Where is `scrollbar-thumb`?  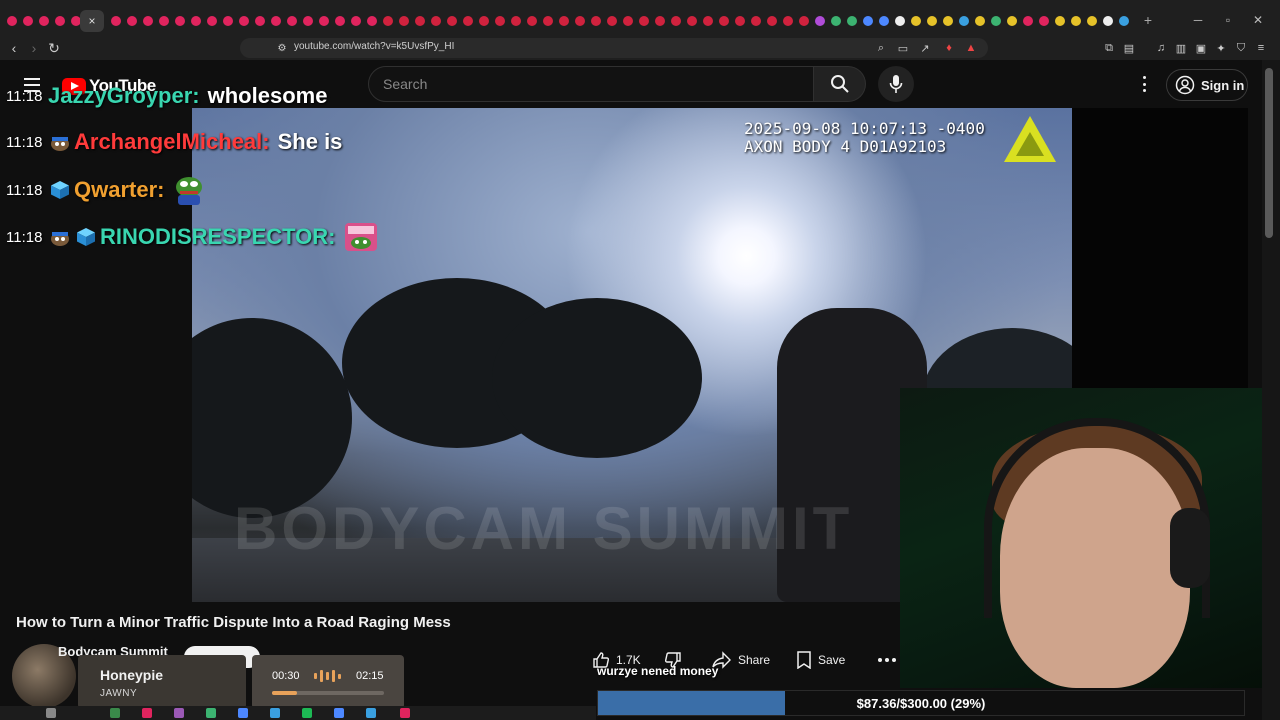
scrollbar-thumb is located at coordinates (1269, 153).